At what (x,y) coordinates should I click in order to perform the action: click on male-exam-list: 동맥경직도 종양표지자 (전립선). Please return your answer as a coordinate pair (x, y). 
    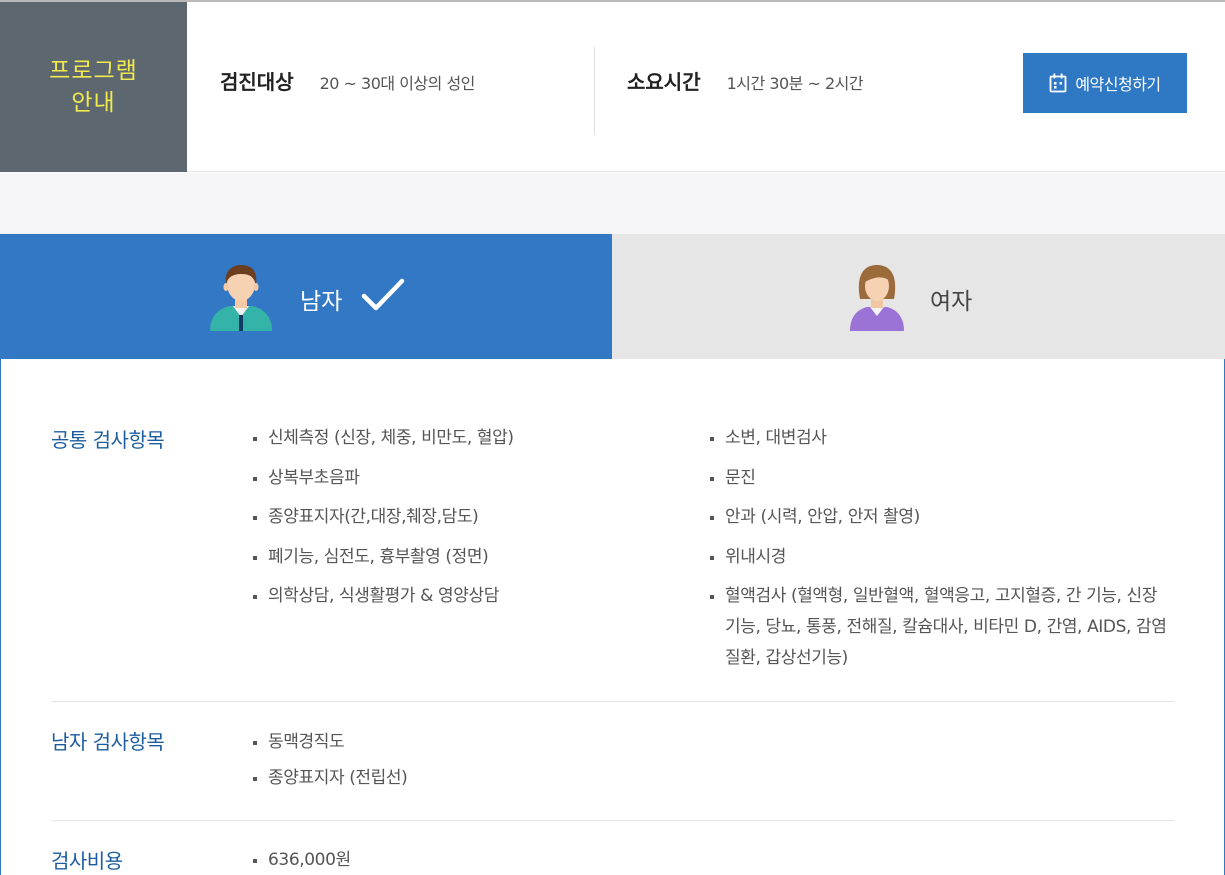
    Looking at the image, I should click on (329, 763).